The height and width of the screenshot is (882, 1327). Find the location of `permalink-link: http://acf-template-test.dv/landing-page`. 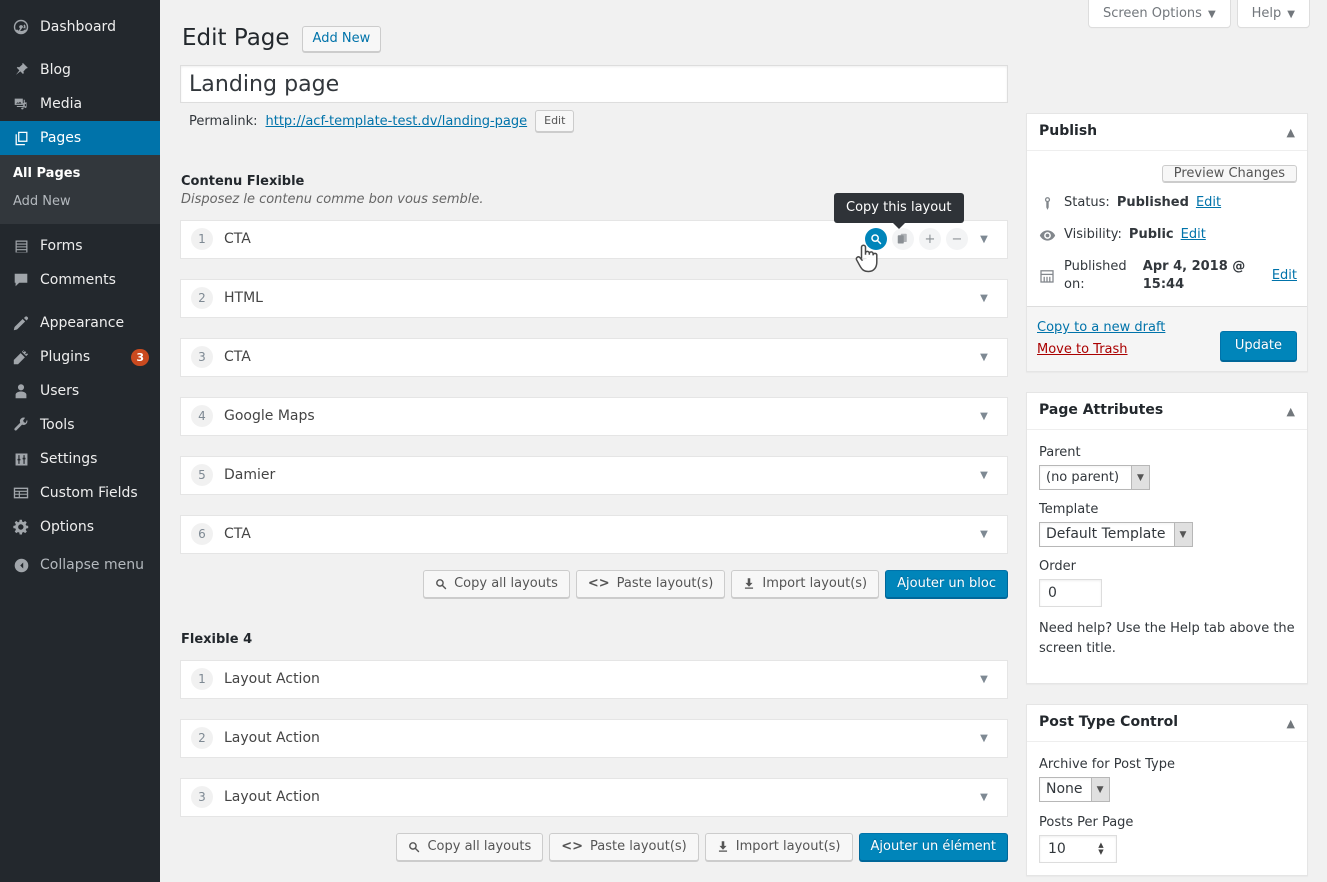

permalink-link: http://acf-template-test.dv/landing-page is located at coordinates (397, 121).